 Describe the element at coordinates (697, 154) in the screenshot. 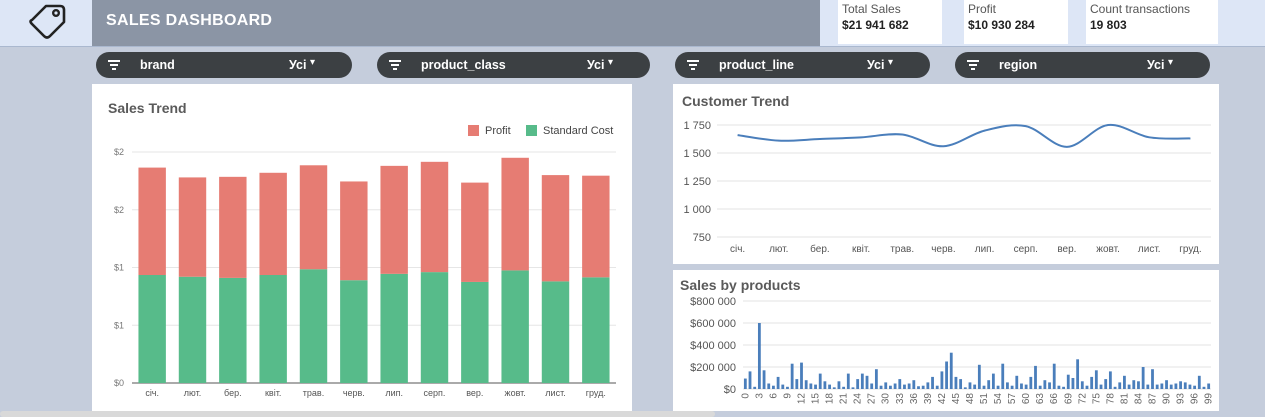

I see `y-tick-label: 1 500` at that location.